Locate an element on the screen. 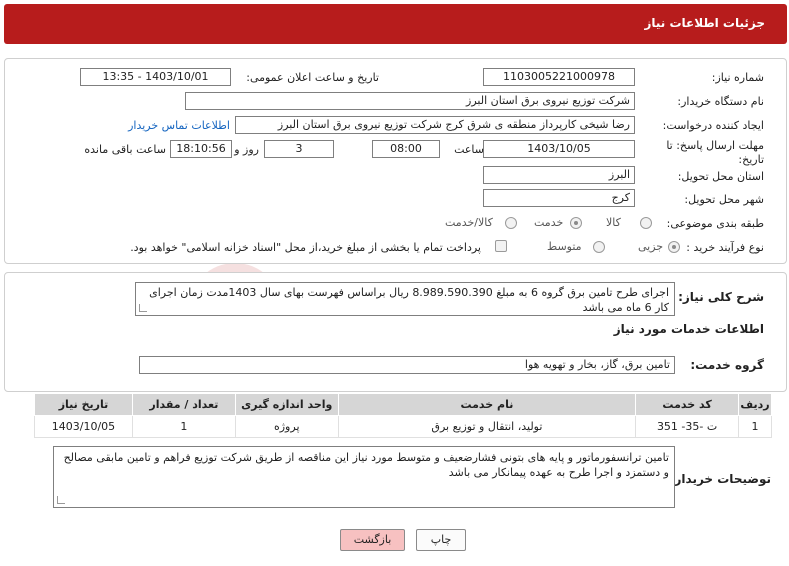  city-label: شهر محل تحویل: is located at coordinates (724, 199).